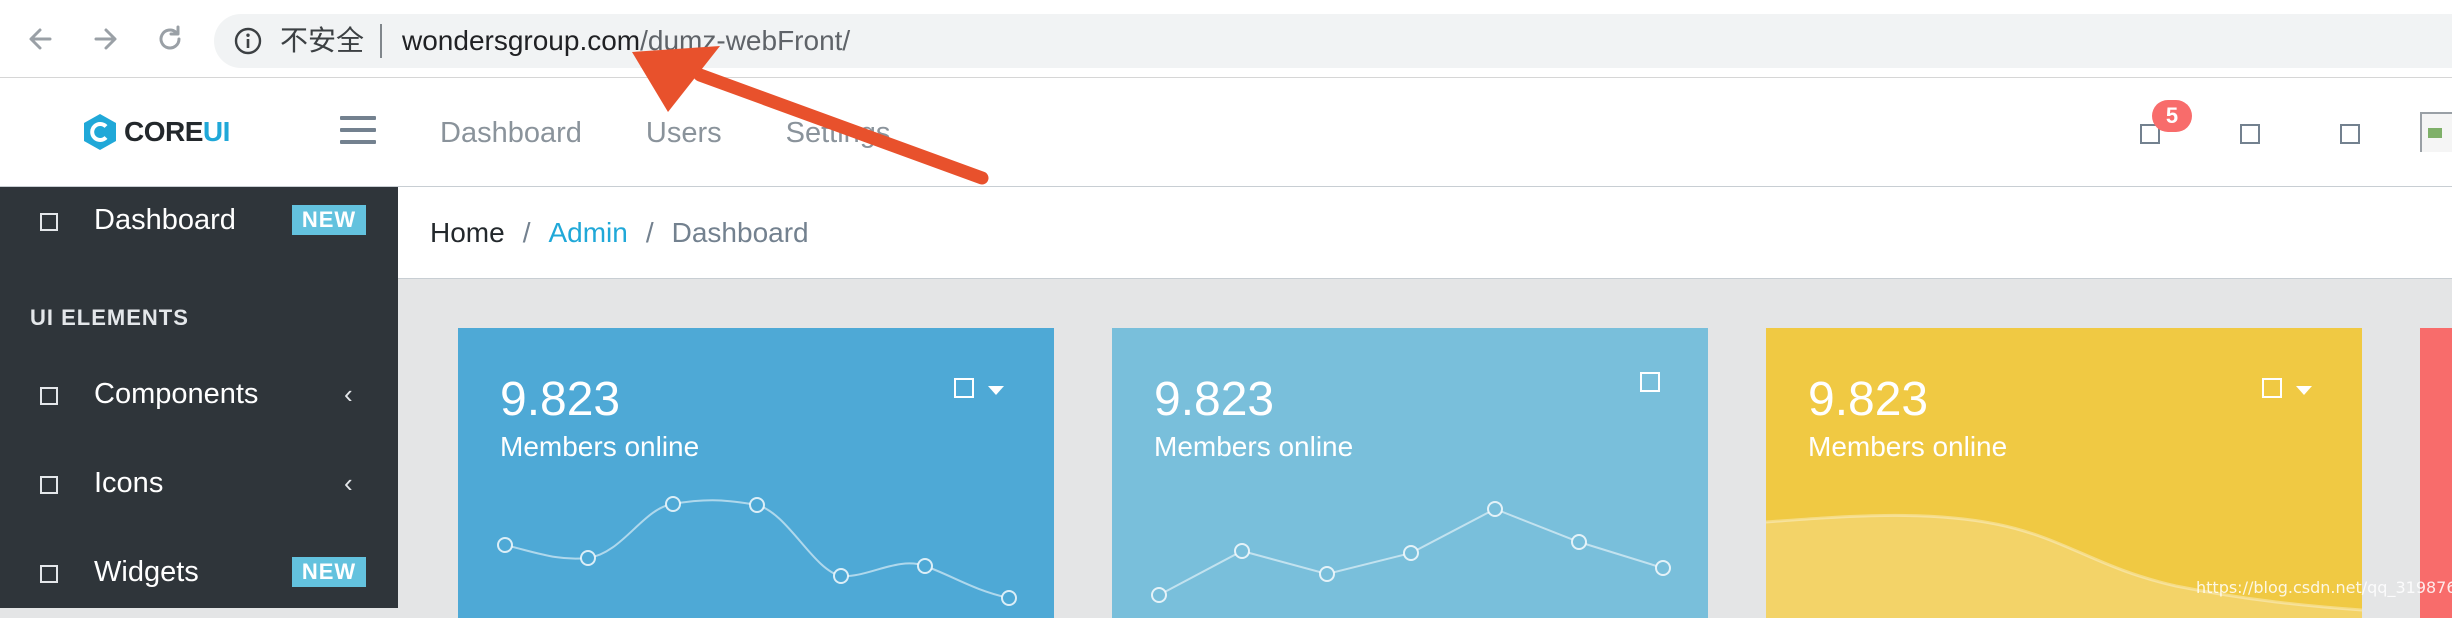 Image resolution: width=2452 pixels, height=618 pixels. What do you see at coordinates (248, 41) in the screenshot?
I see `info-icon` at bounding box center [248, 41].